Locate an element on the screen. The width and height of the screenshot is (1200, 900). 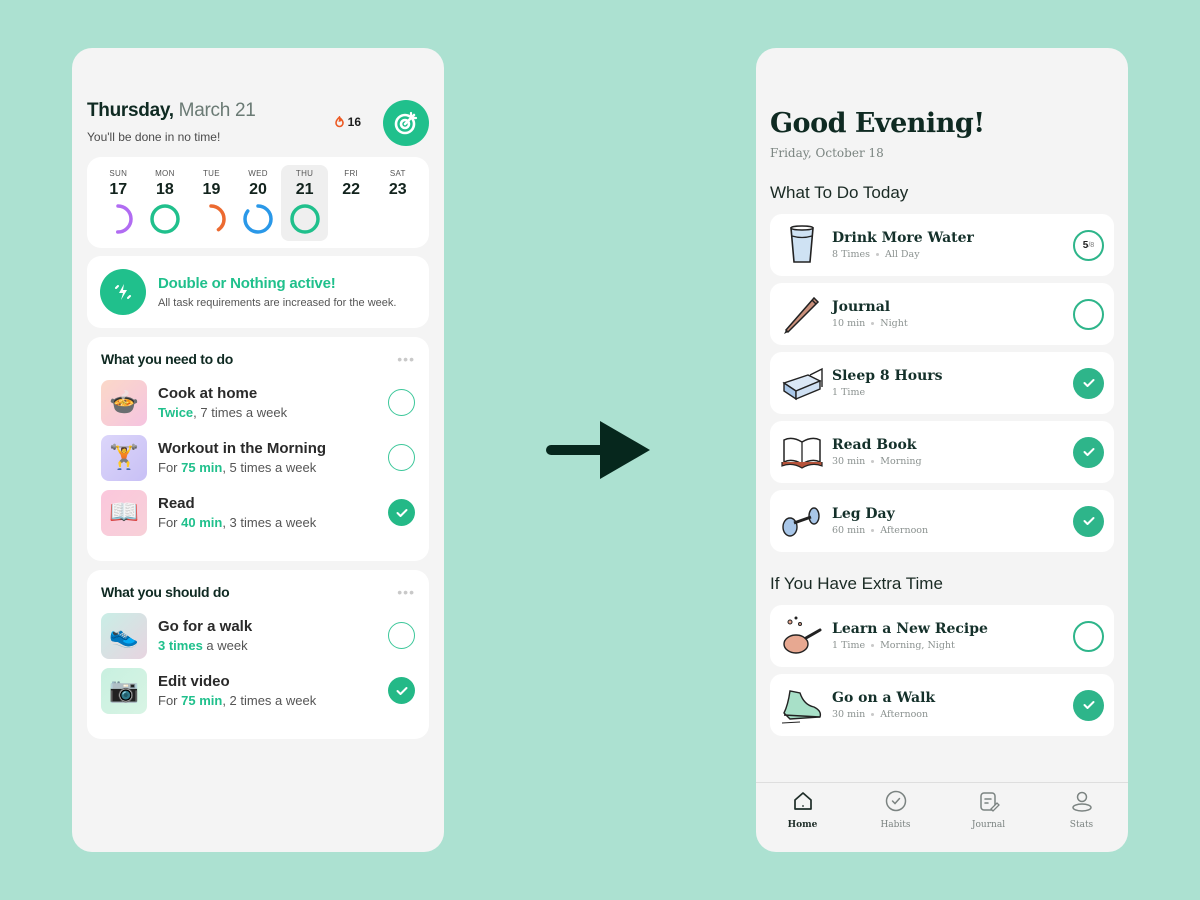
day-sat: SAT 23 is located at coordinates (397, 203).